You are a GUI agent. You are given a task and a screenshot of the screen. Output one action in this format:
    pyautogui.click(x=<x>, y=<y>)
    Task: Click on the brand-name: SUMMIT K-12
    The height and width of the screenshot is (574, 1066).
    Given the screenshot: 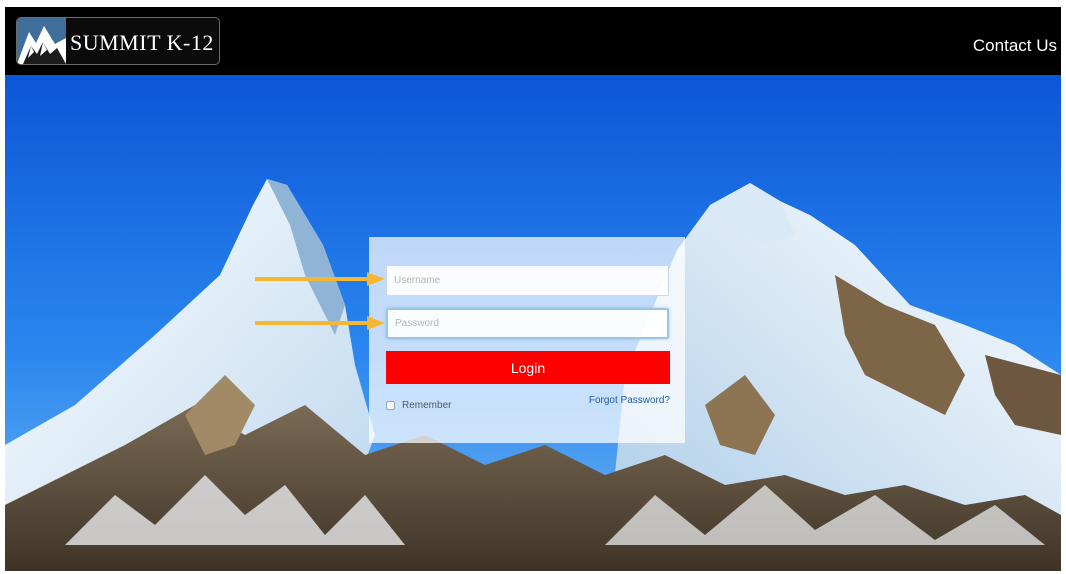 What is the action you would take?
    pyautogui.click(x=142, y=42)
    